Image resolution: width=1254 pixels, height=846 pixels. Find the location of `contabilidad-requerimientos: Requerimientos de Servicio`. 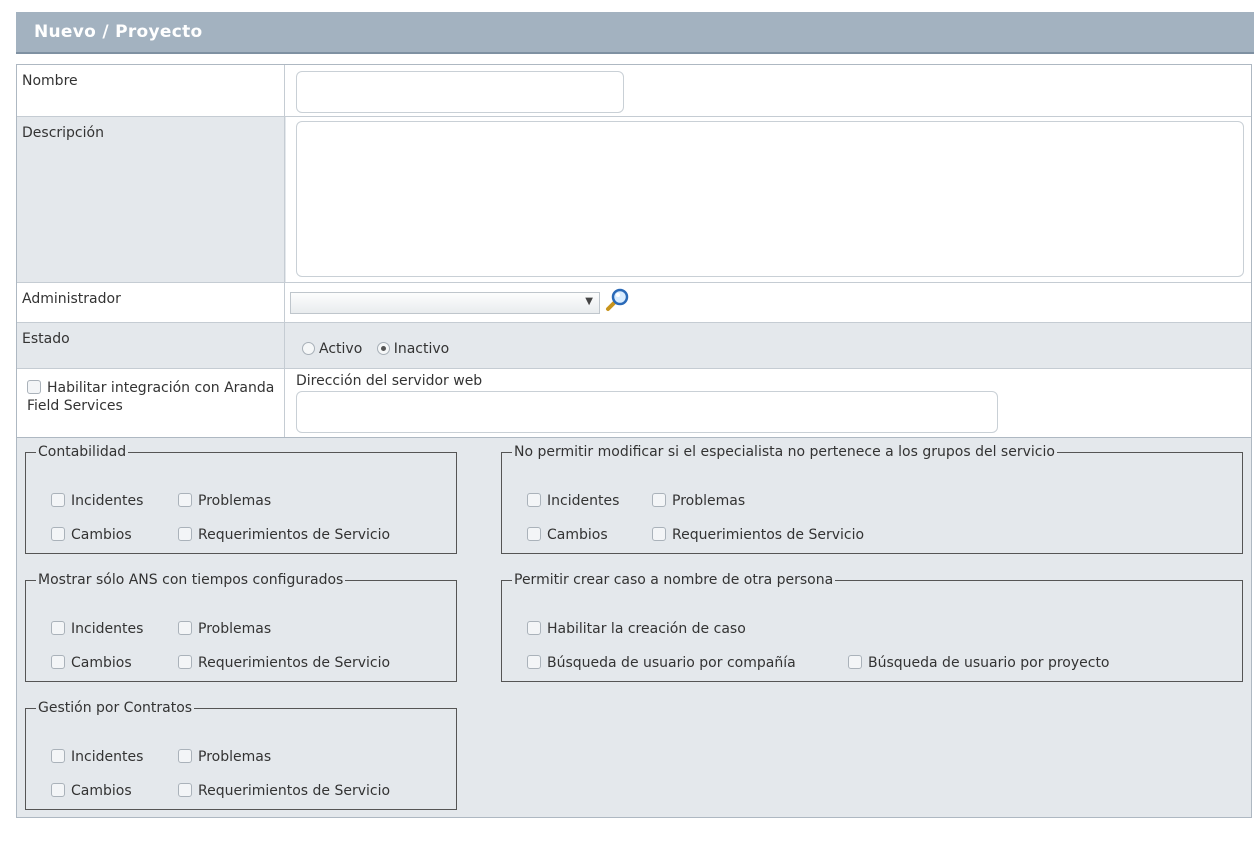

contabilidad-requerimientos: Requerimientos de Servicio is located at coordinates (284, 535).